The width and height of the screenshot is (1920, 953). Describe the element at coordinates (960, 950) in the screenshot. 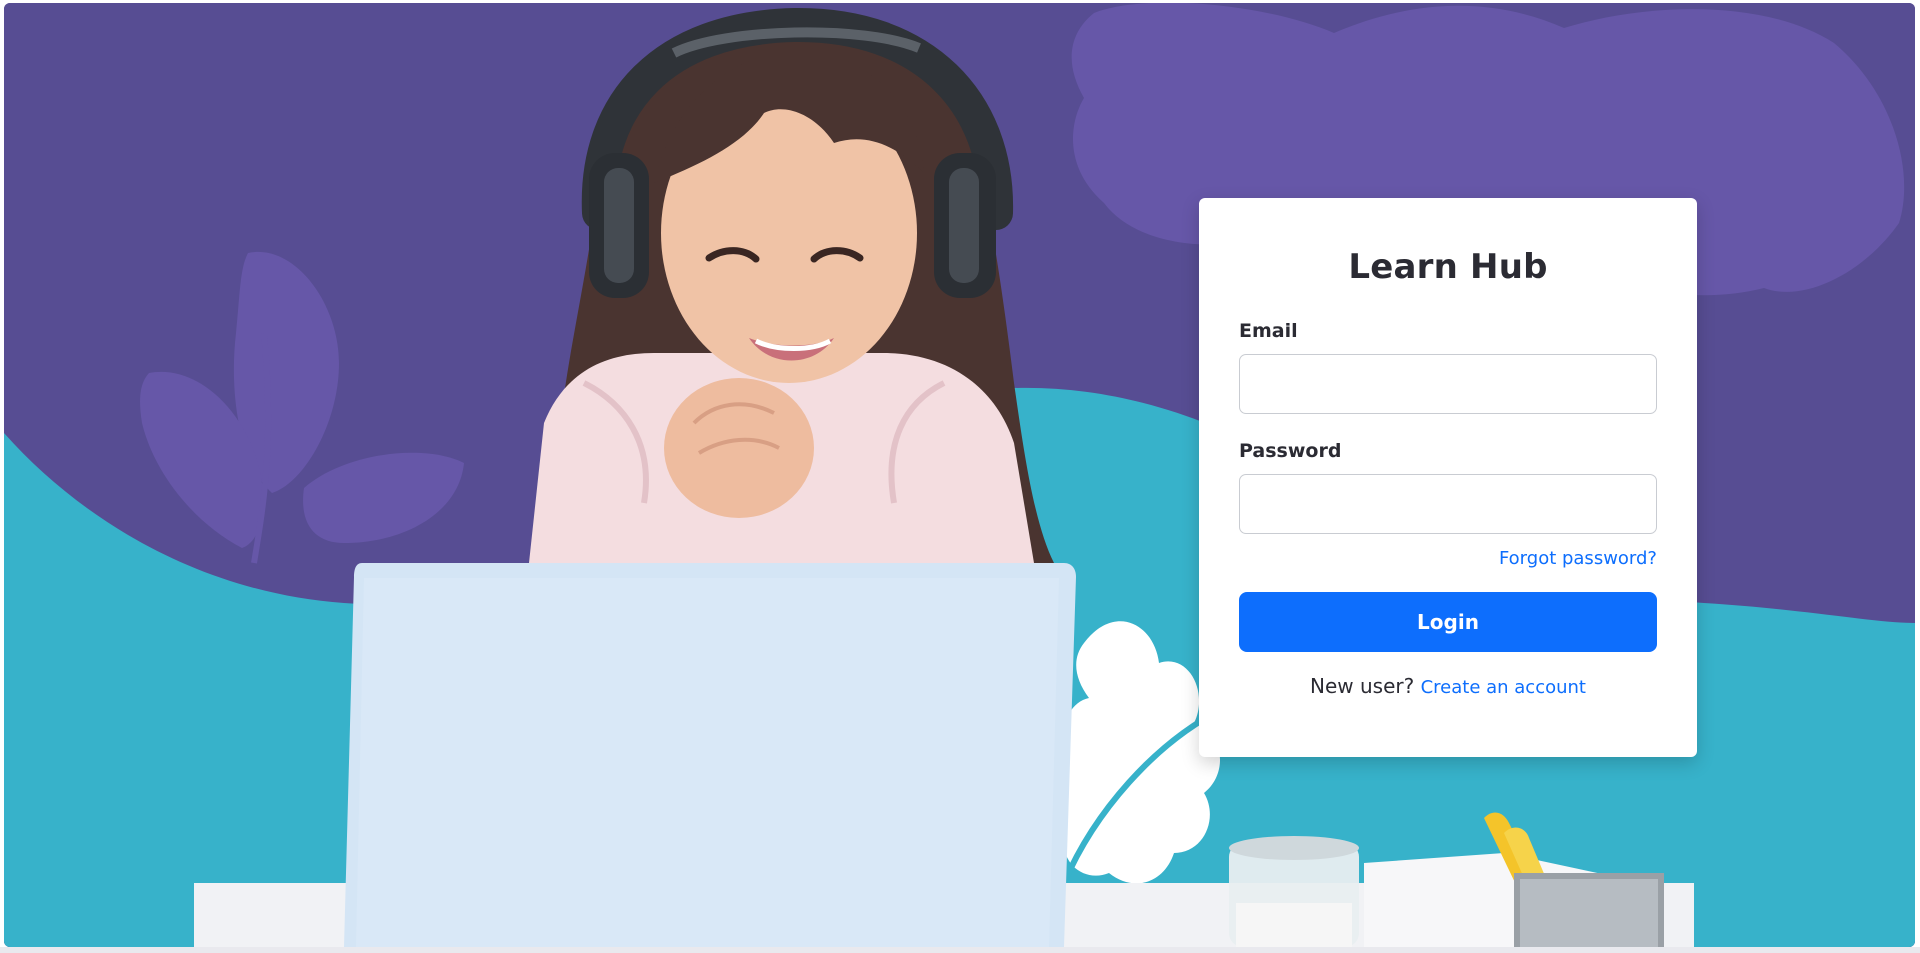

I see `page-bottom-edge` at that location.